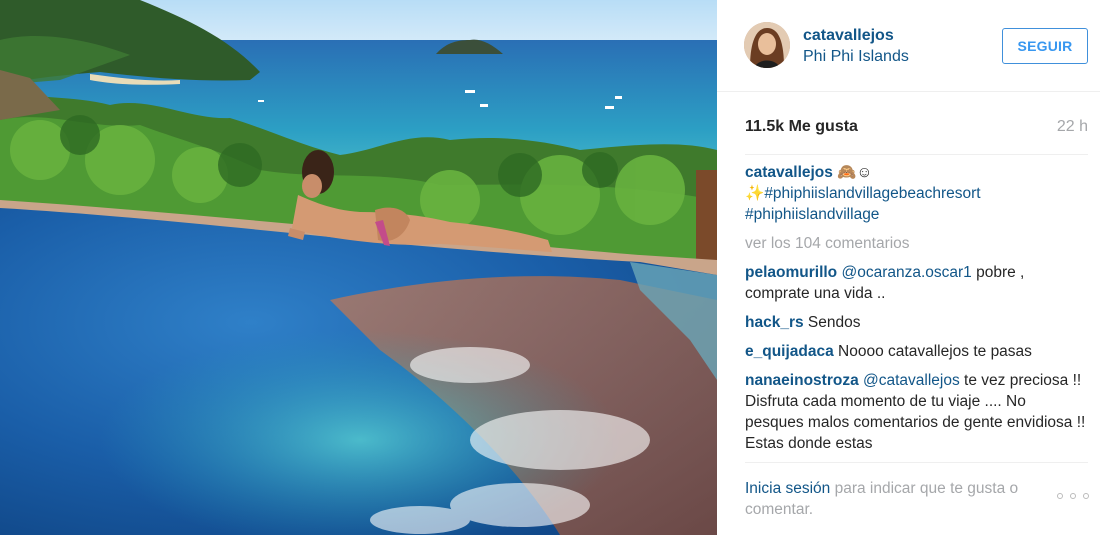  Describe the element at coordinates (916, 243) in the screenshot. I see `view-all-comments-link: ver los 104 comentarios` at that location.